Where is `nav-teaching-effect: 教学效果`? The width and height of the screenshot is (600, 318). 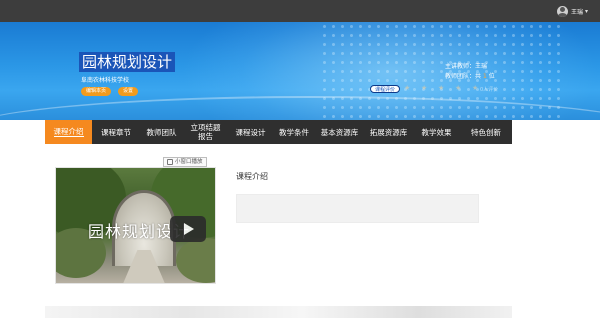 nav-teaching-effect: 教学效果 is located at coordinates (436, 132).